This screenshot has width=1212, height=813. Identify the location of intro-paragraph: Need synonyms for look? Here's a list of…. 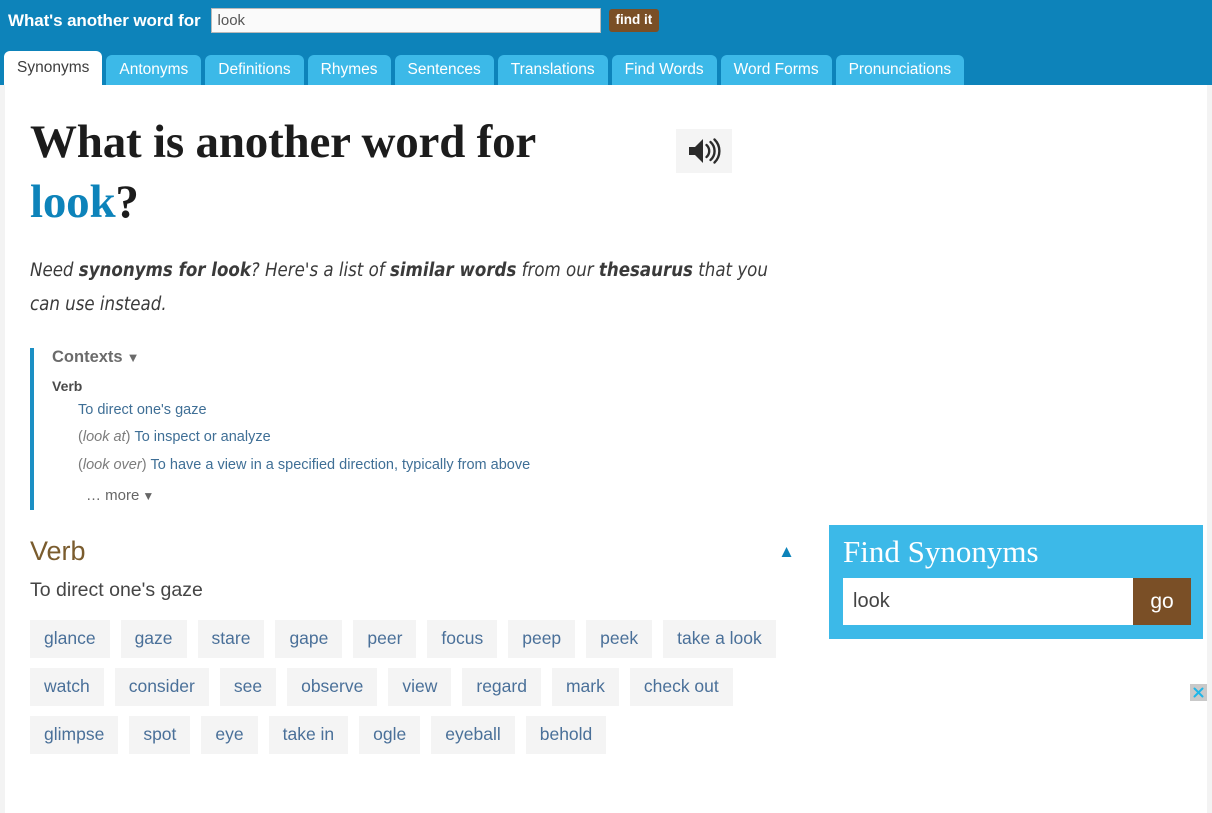
(416, 276).